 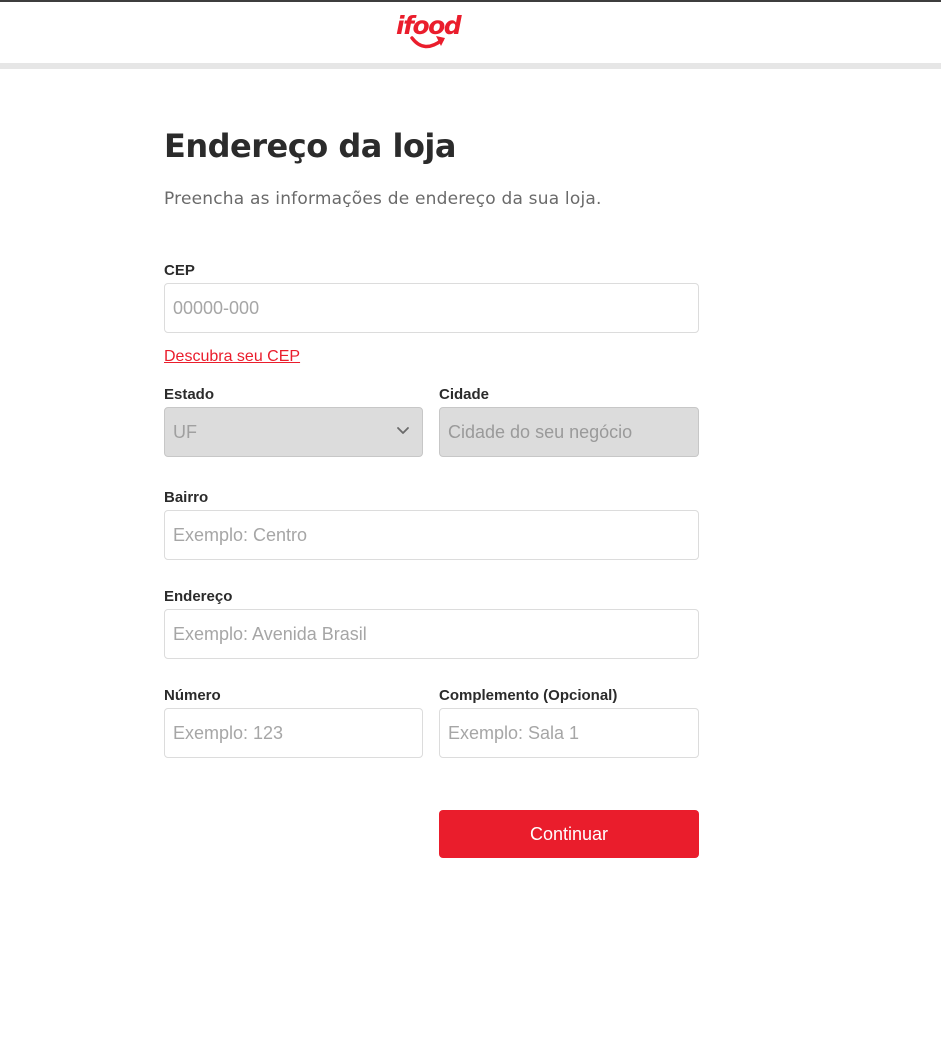 I want to click on continue-button: Continuar, so click(x=569, y=834).